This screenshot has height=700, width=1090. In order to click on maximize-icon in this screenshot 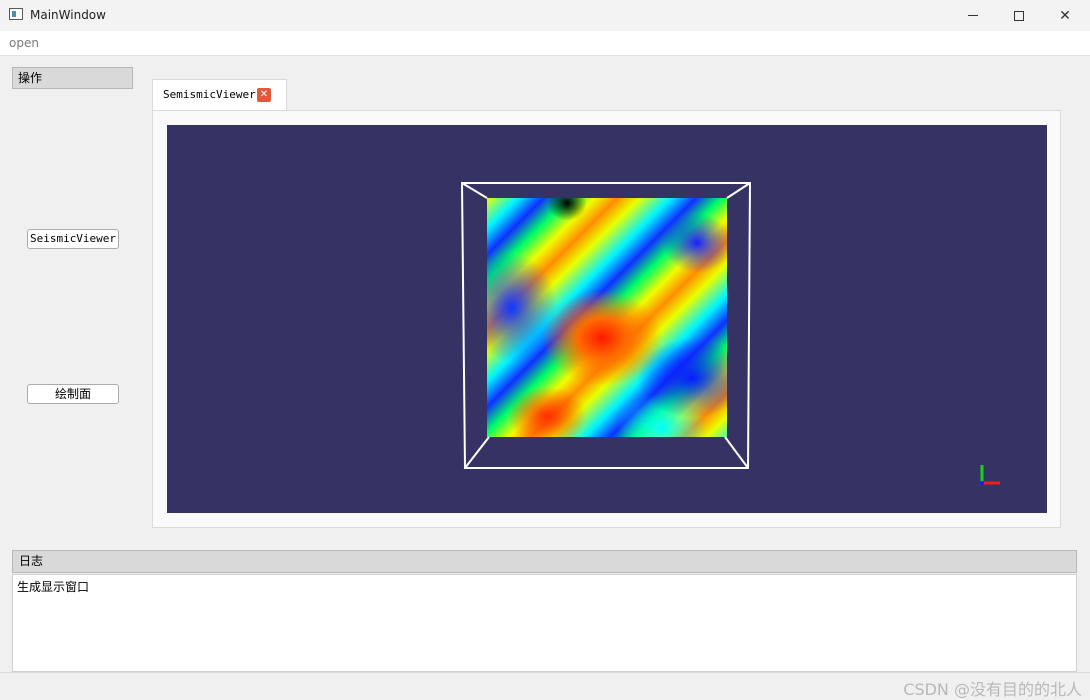, I will do `click(1019, 15)`.